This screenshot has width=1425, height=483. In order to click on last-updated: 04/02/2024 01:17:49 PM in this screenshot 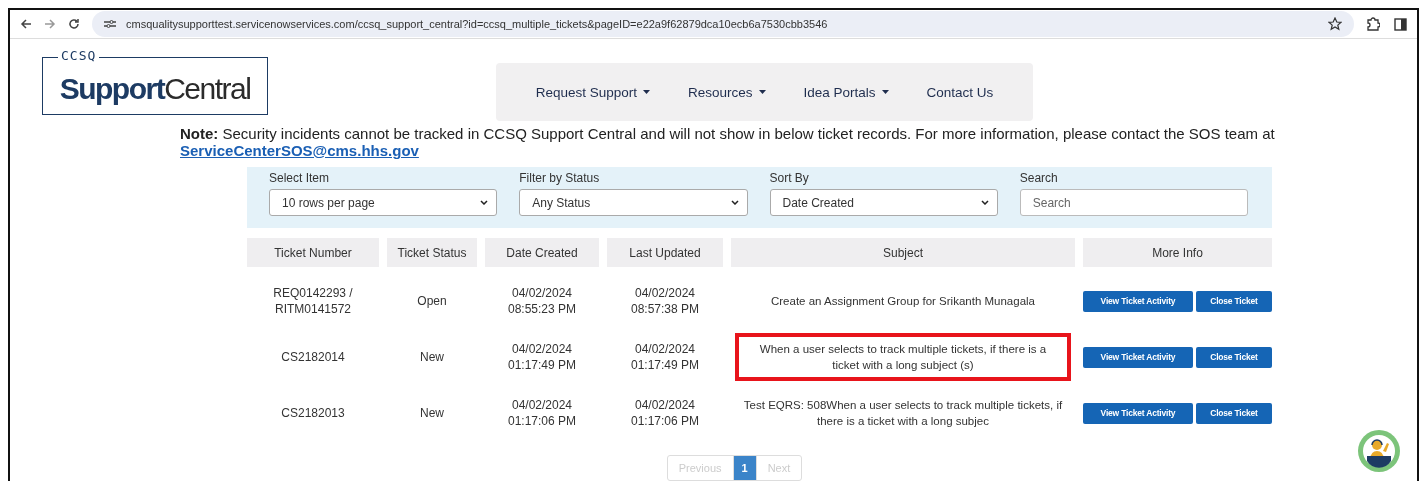, I will do `click(664, 357)`.